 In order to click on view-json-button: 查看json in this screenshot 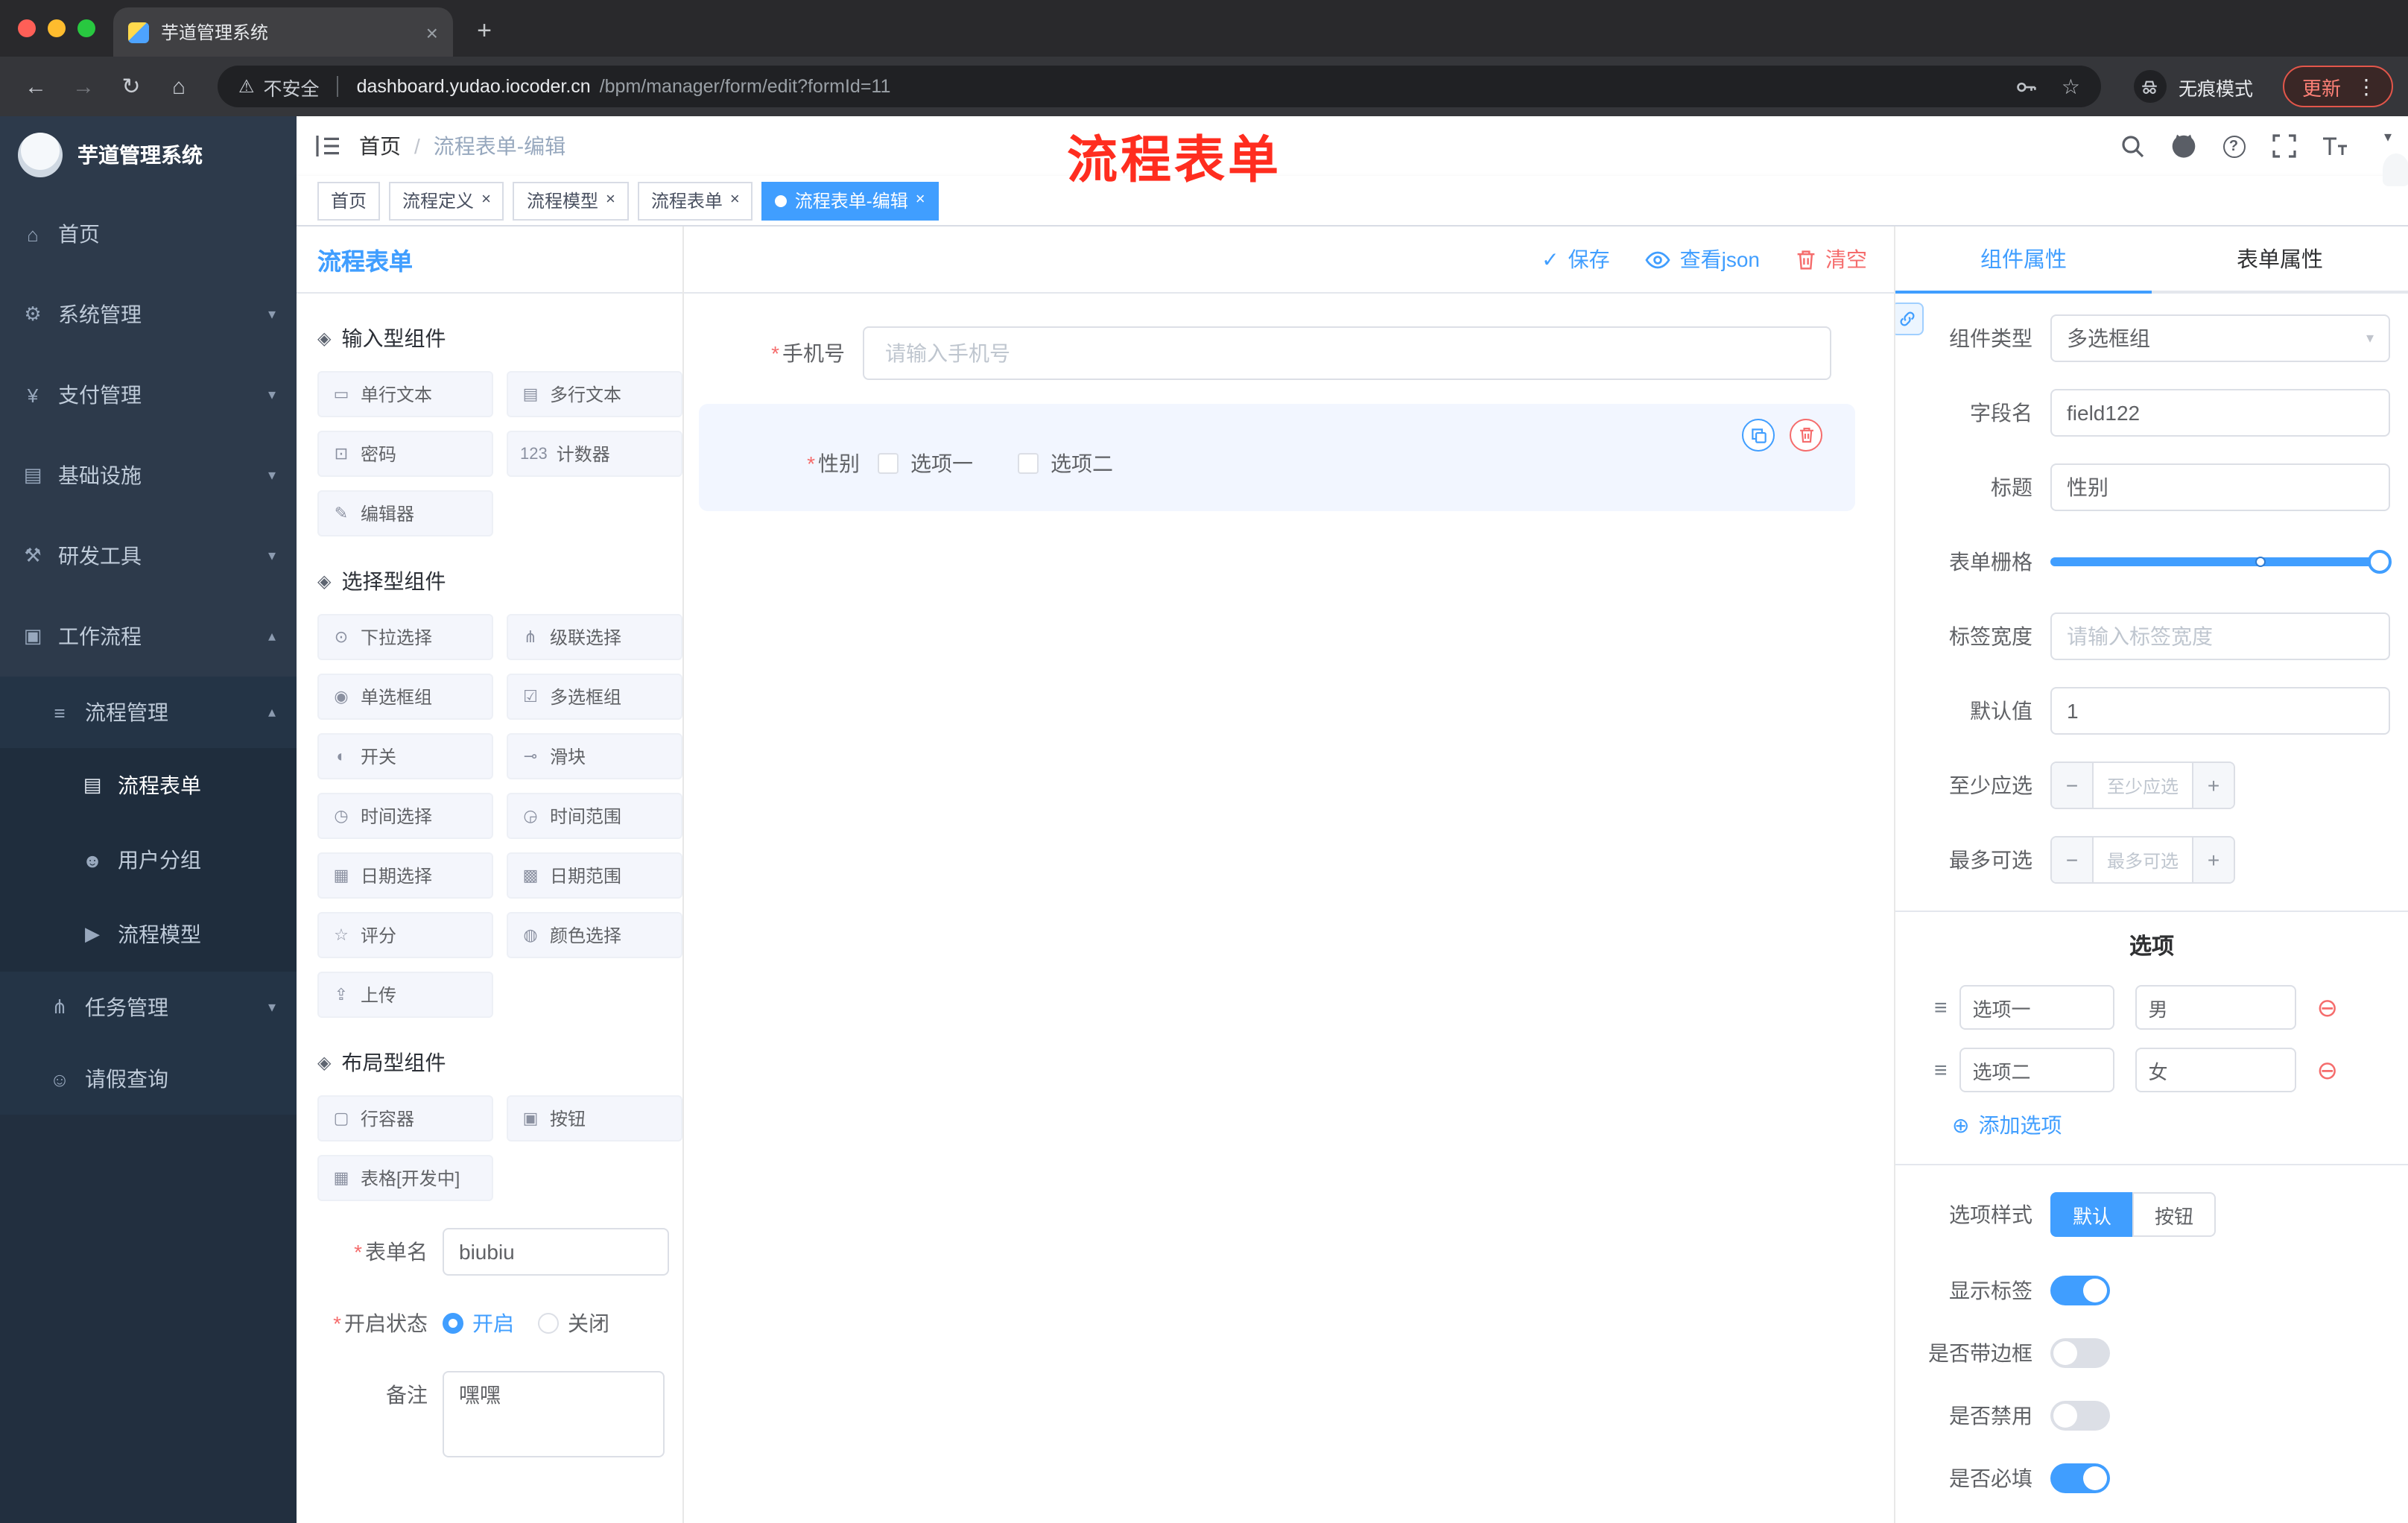, I will do `click(1703, 259)`.